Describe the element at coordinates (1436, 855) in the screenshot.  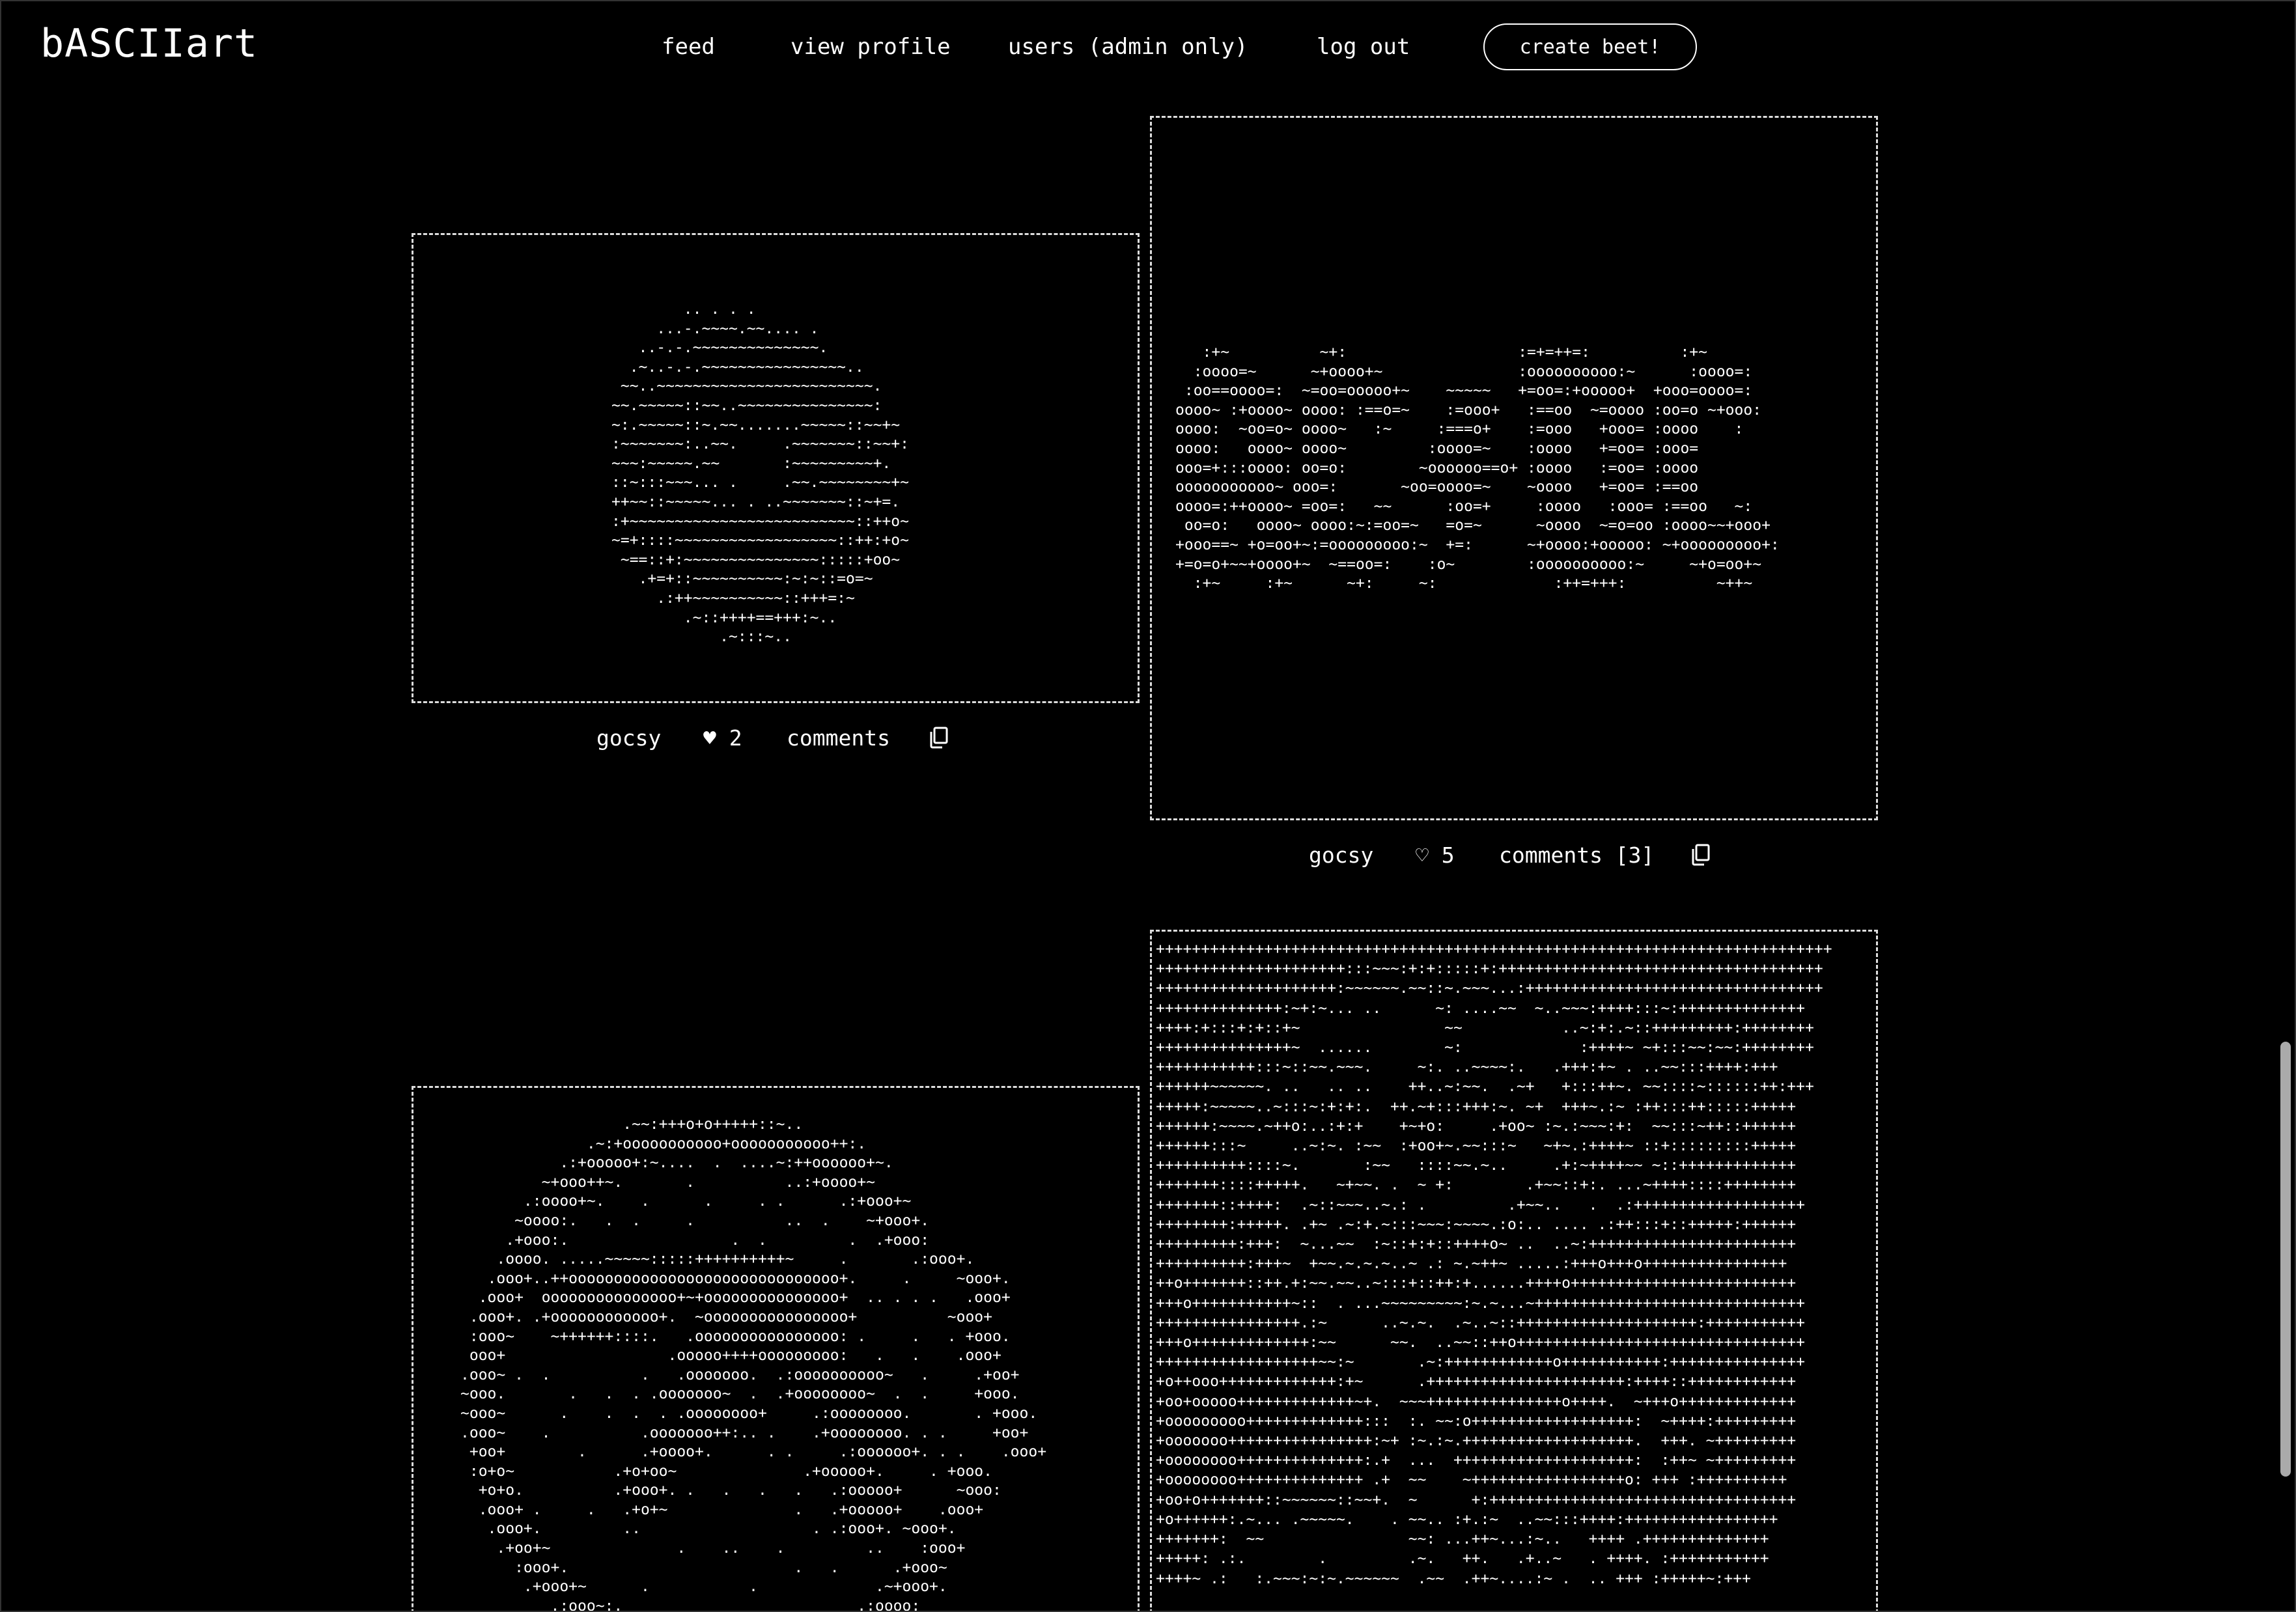
I see `like-button: ♡ 5` at that location.